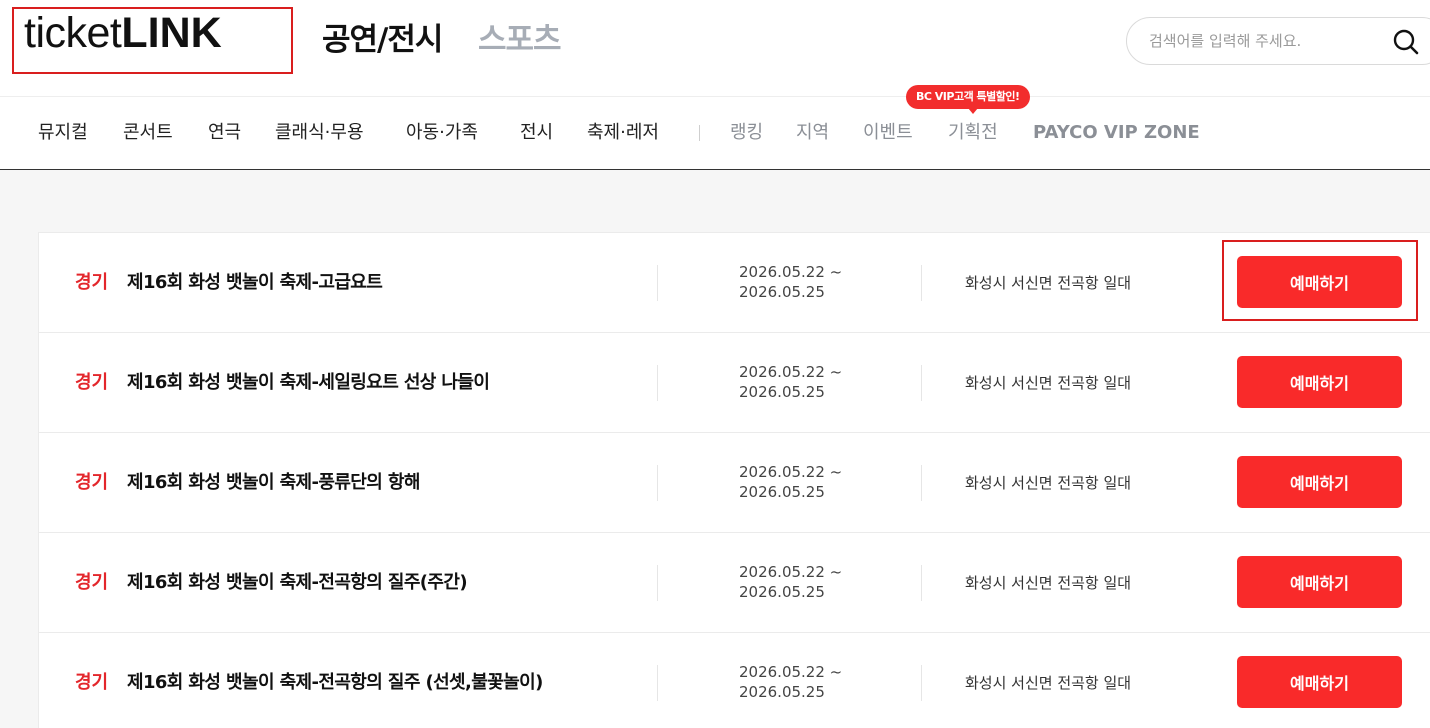 The width and height of the screenshot is (1430, 728). What do you see at coordinates (623, 133) in the screenshot?
I see `nav-item-festival-leisure: 축제·레저` at bounding box center [623, 133].